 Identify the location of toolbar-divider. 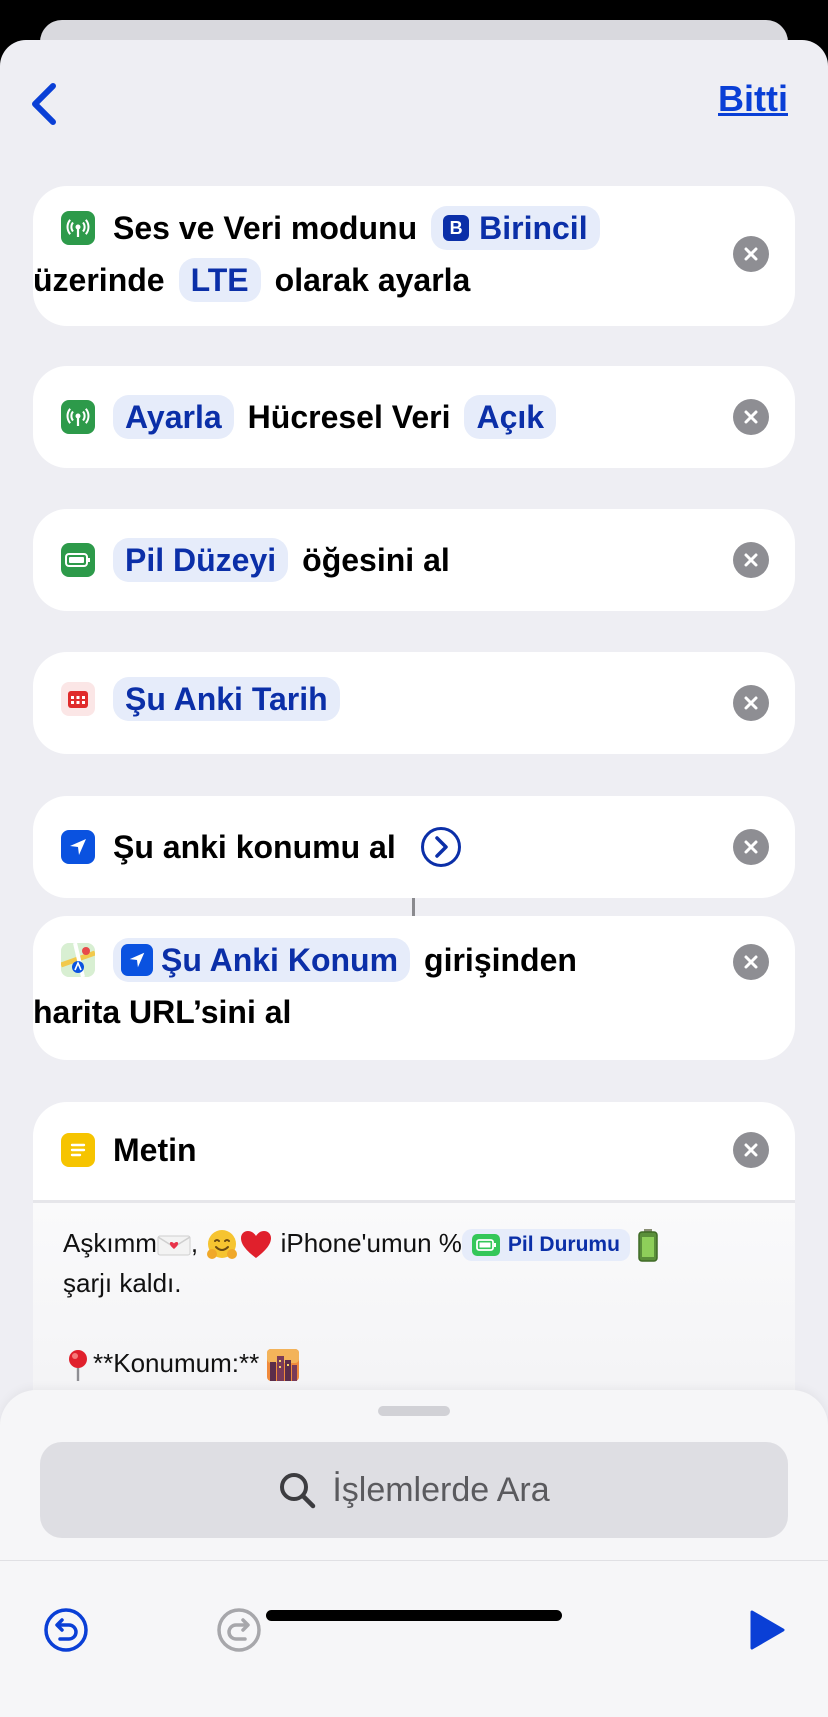
(414, 1560).